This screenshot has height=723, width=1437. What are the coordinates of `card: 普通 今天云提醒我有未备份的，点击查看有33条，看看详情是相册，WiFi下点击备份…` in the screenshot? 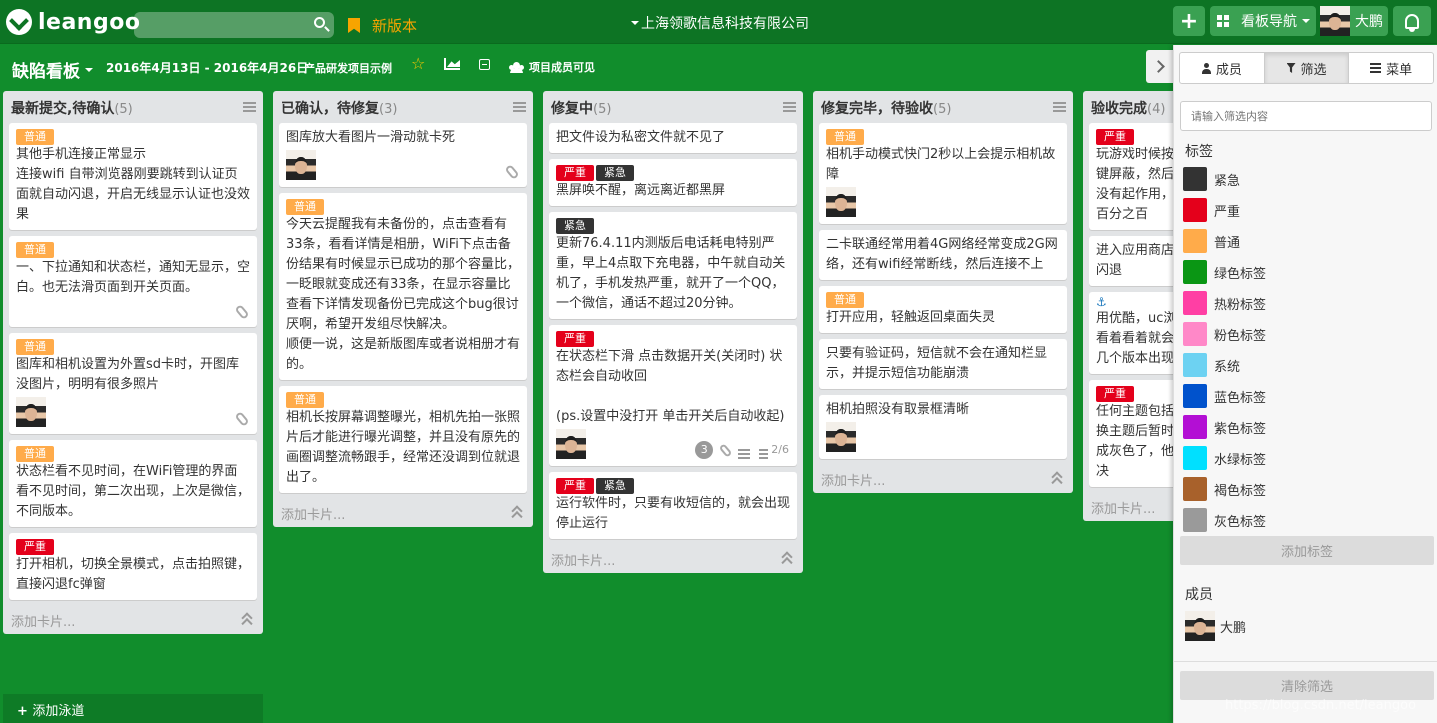 It's located at (403, 286).